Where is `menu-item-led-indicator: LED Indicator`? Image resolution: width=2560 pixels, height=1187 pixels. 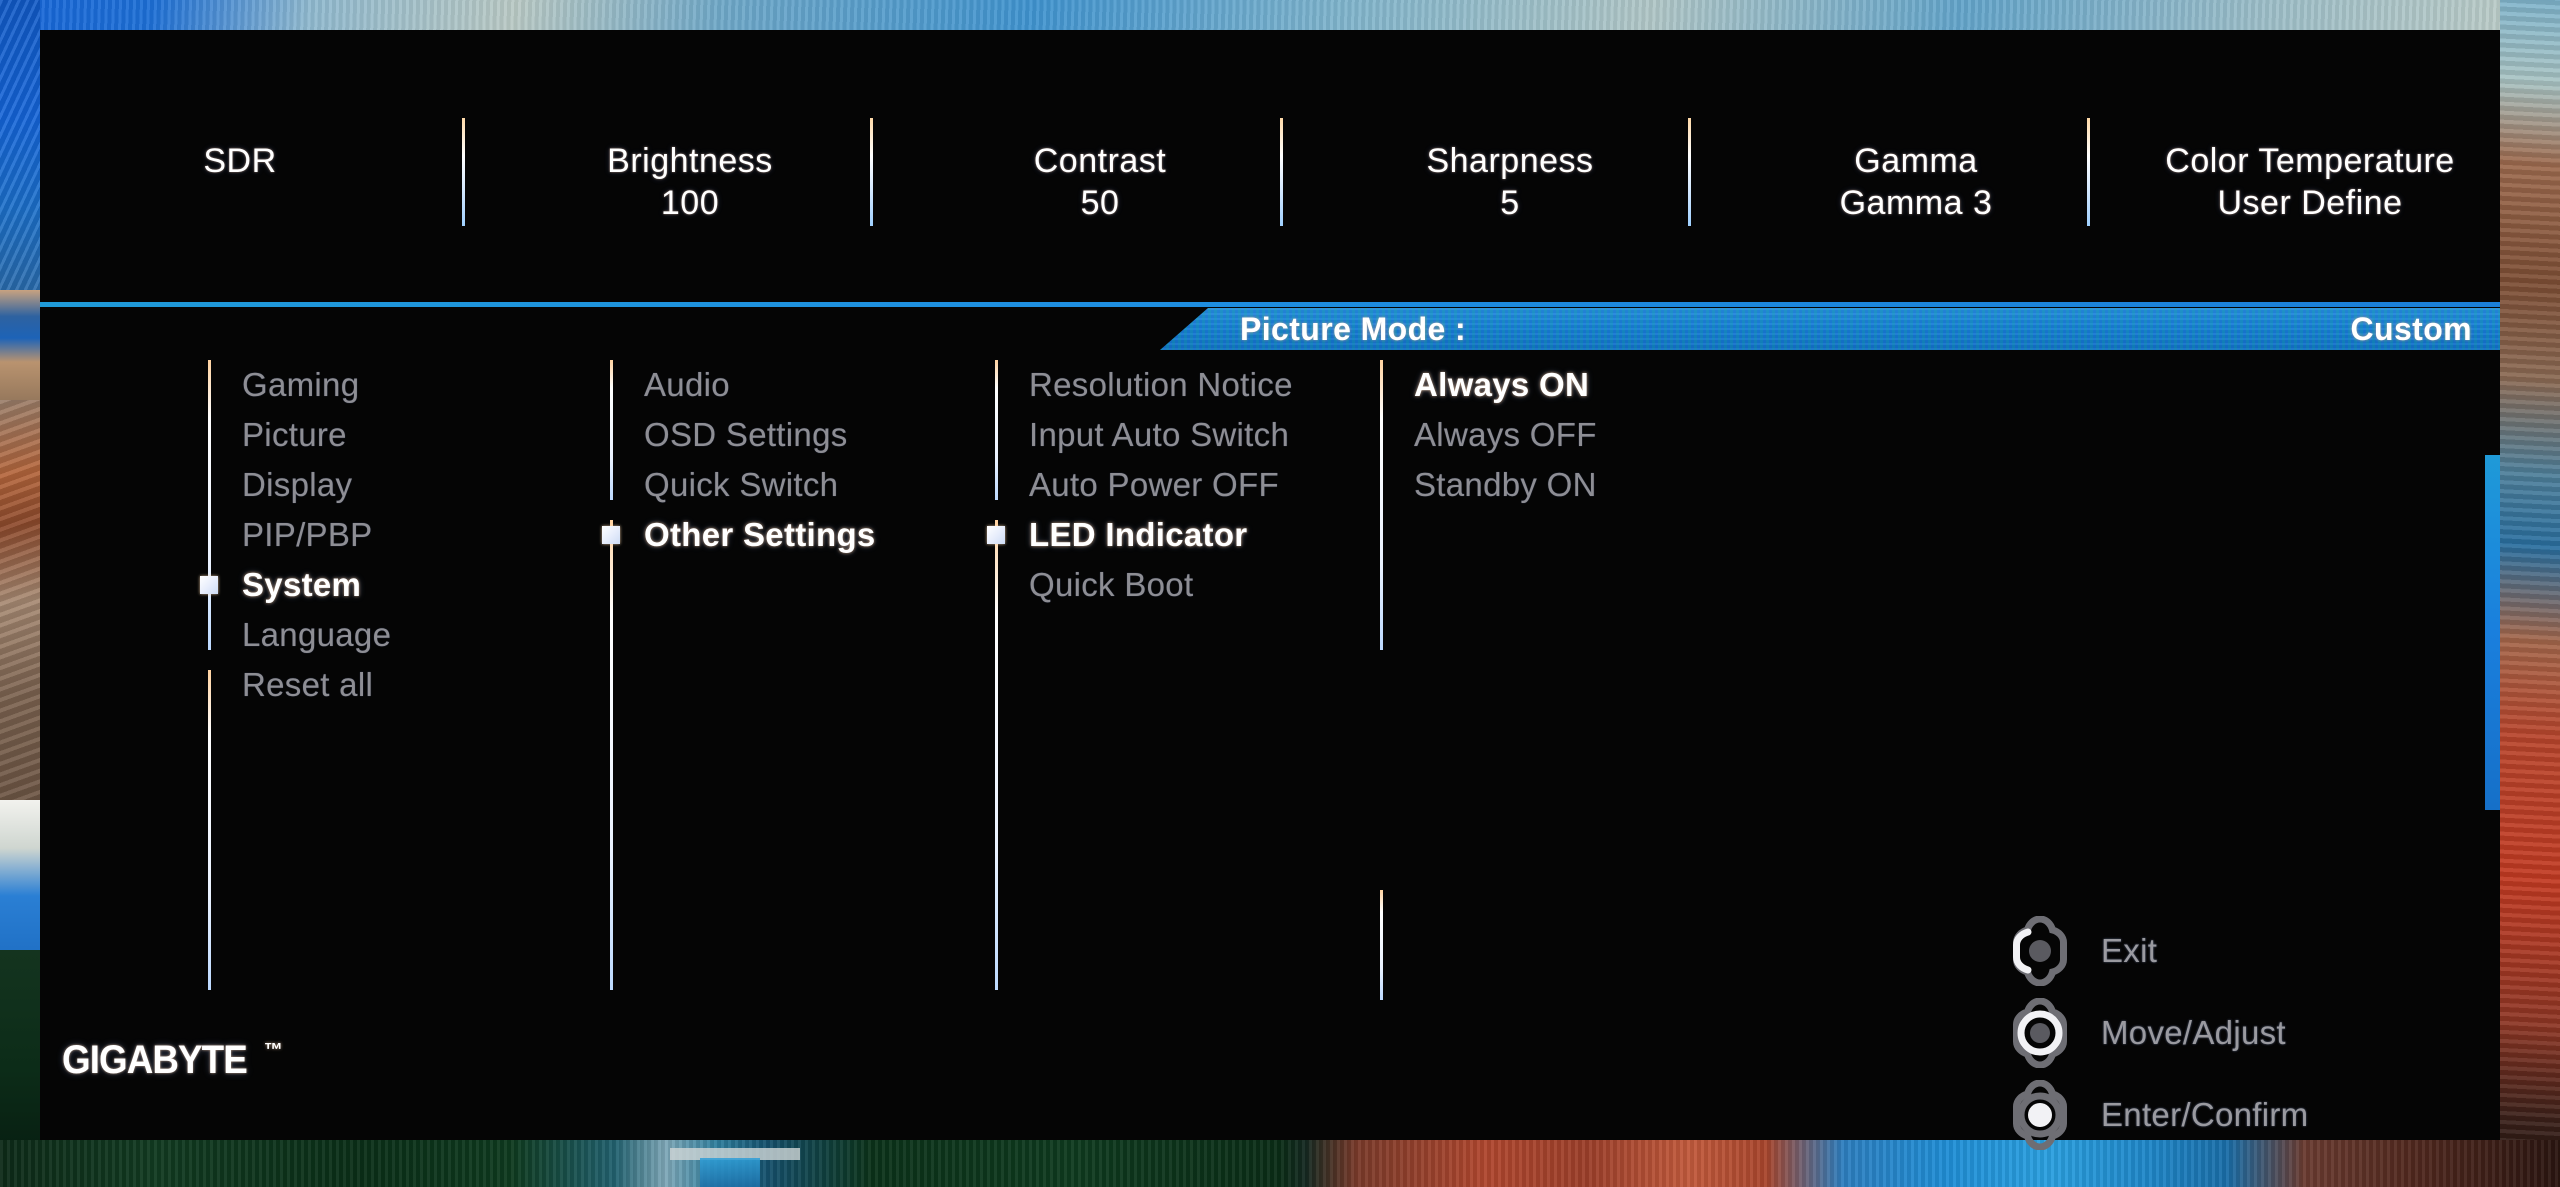 menu-item-led-indicator: LED Indicator is located at coordinates (1117, 535).